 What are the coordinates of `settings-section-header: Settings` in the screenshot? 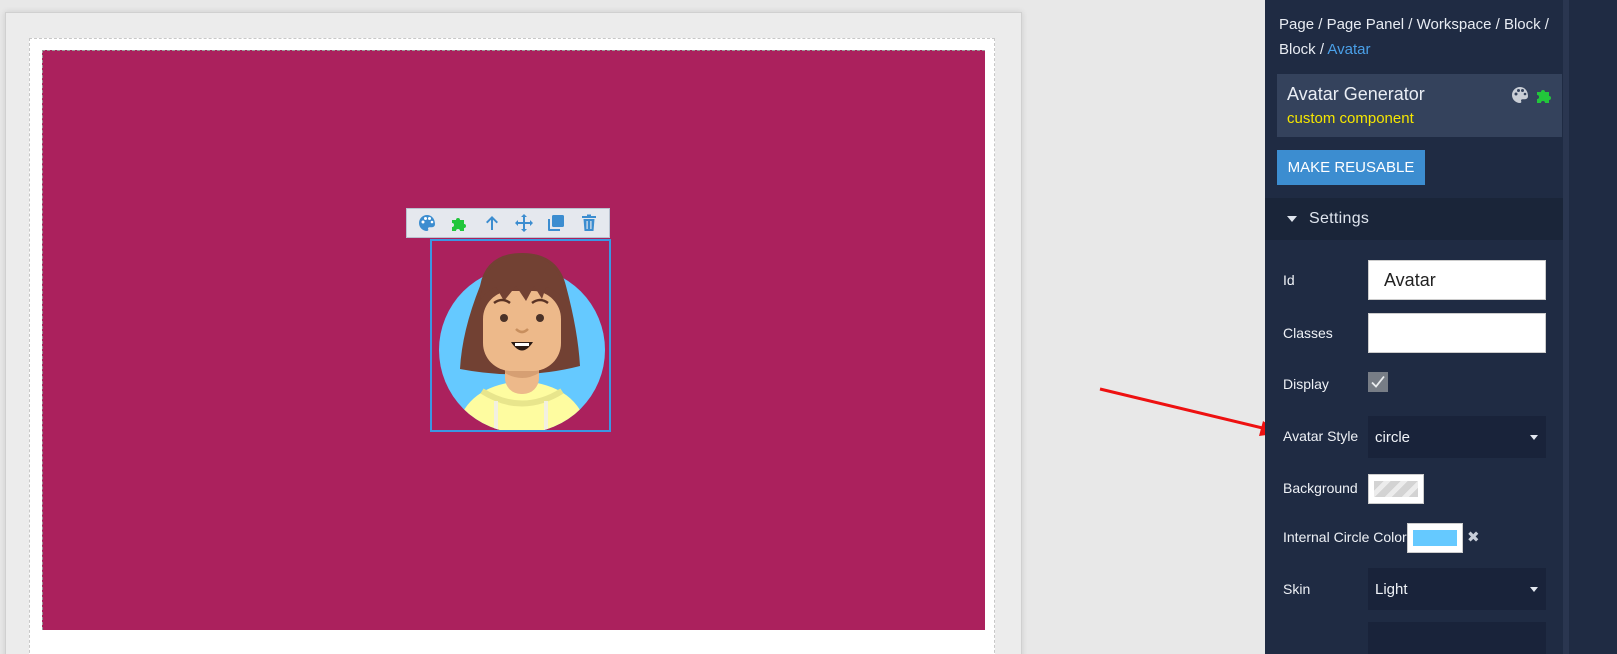 It's located at (1414, 219).